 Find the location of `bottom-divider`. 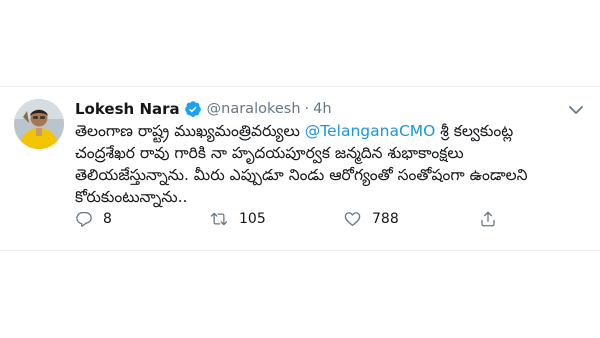

bottom-divider is located at coordinates (300, 250).